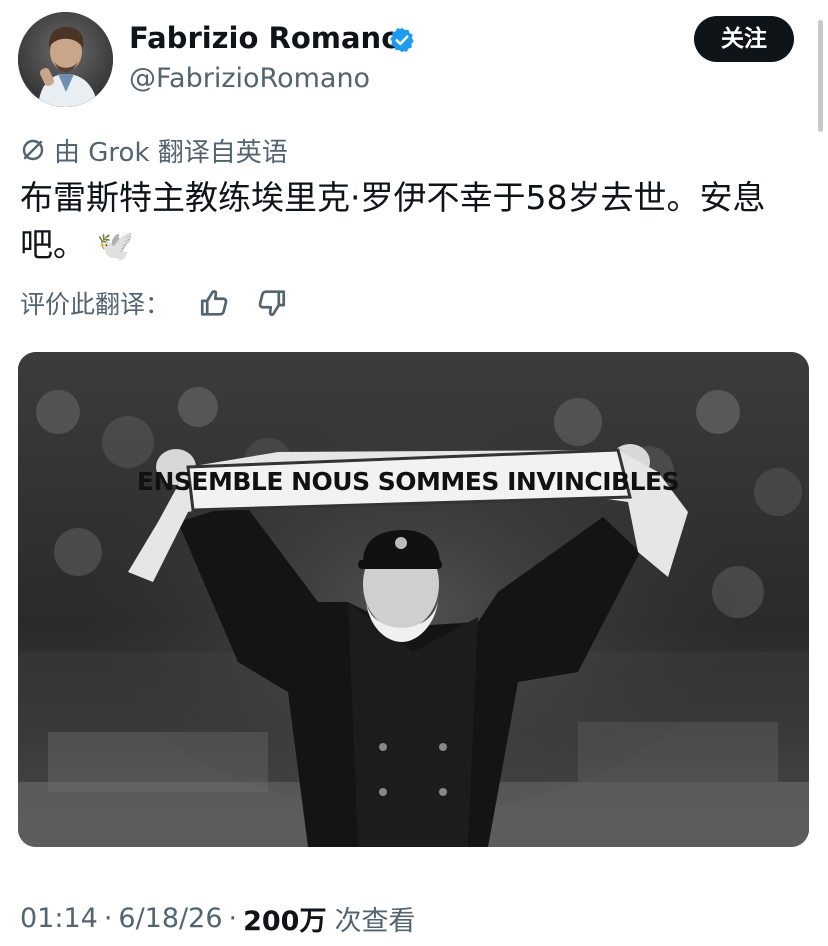 This screenshot has width=828, height=946. Describe the element at coordinates (215, 303) in the screenshot. I see `thumbs-up-icon` at that location.